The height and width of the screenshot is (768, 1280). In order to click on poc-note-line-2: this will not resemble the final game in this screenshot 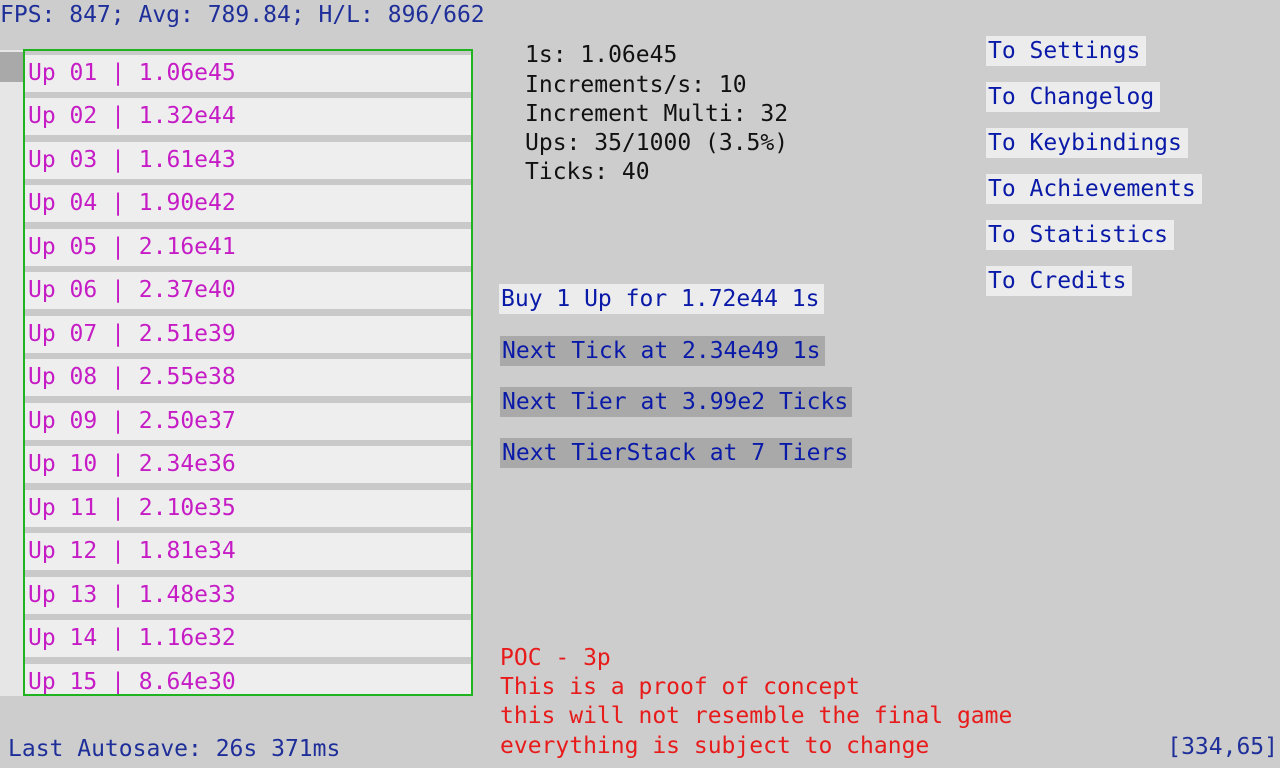, I will do `click(756, 716)`.